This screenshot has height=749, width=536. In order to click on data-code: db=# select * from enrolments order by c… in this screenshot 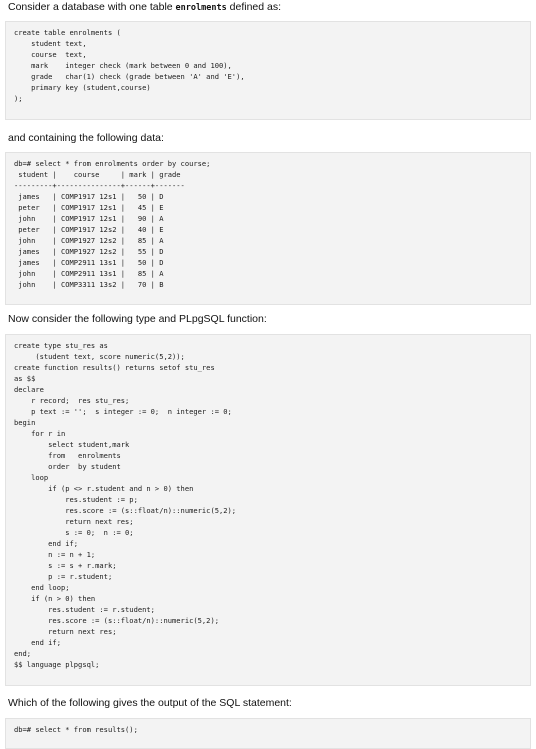, I will do `click(112, 224)`.